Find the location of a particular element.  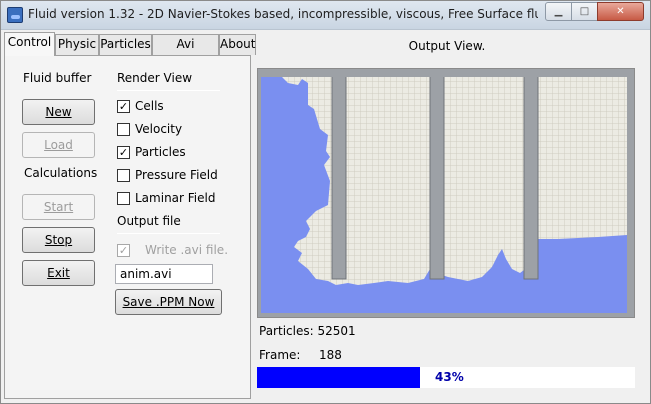

new-button-label: New is located at coordinates (58, 112).